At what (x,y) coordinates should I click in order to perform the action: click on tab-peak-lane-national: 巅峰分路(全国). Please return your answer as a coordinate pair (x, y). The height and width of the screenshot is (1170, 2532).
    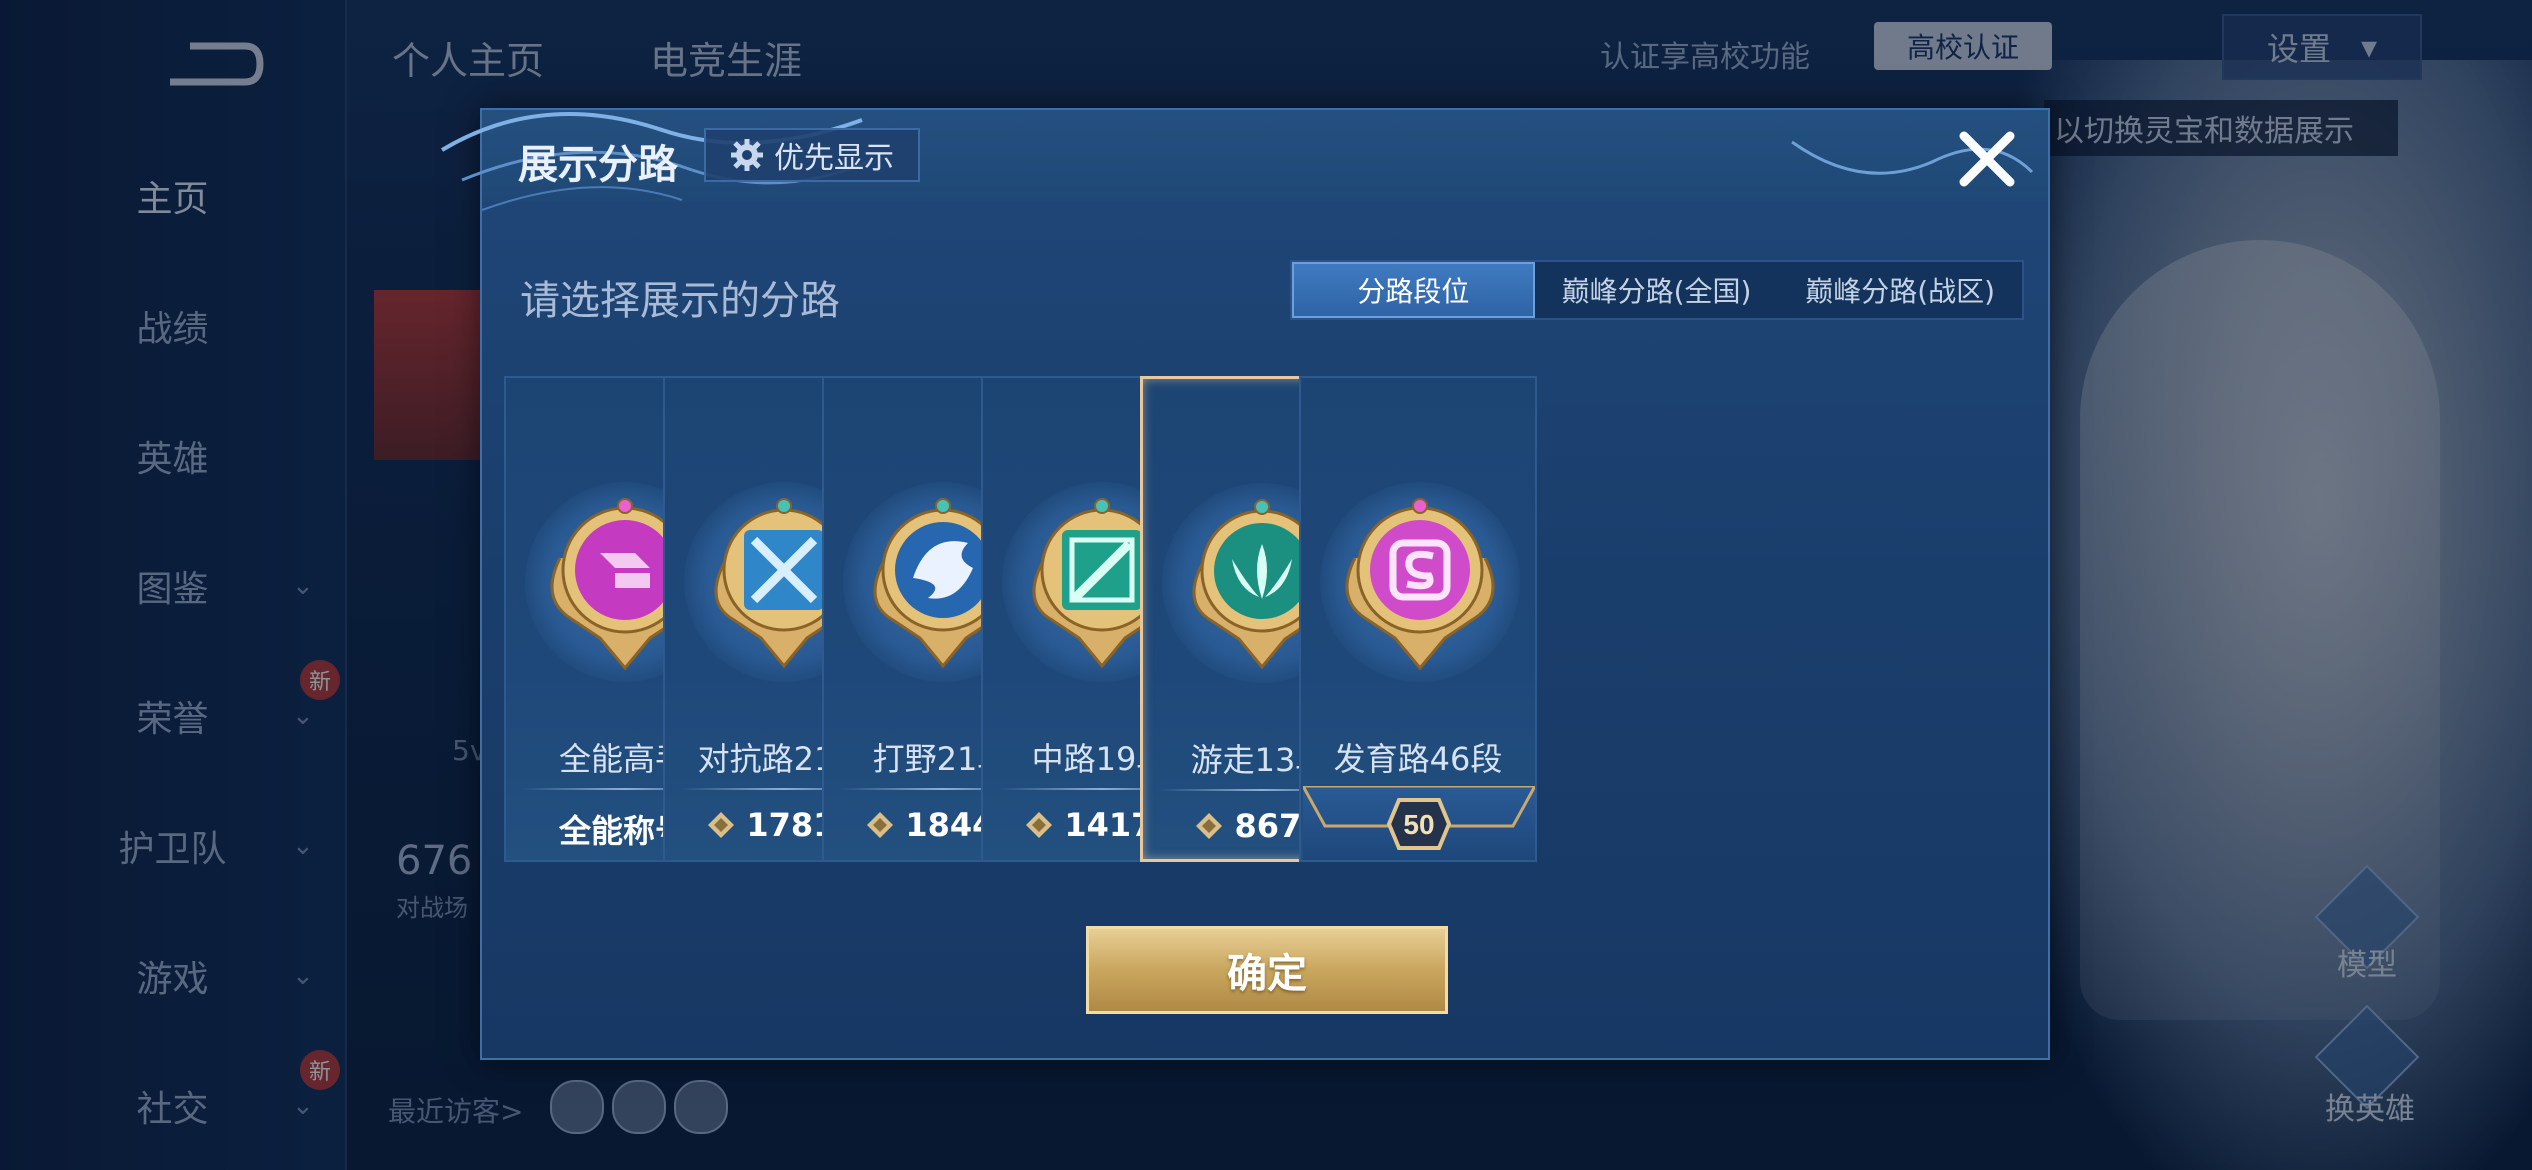
    Looking at the image, I should click on (1657, 290).